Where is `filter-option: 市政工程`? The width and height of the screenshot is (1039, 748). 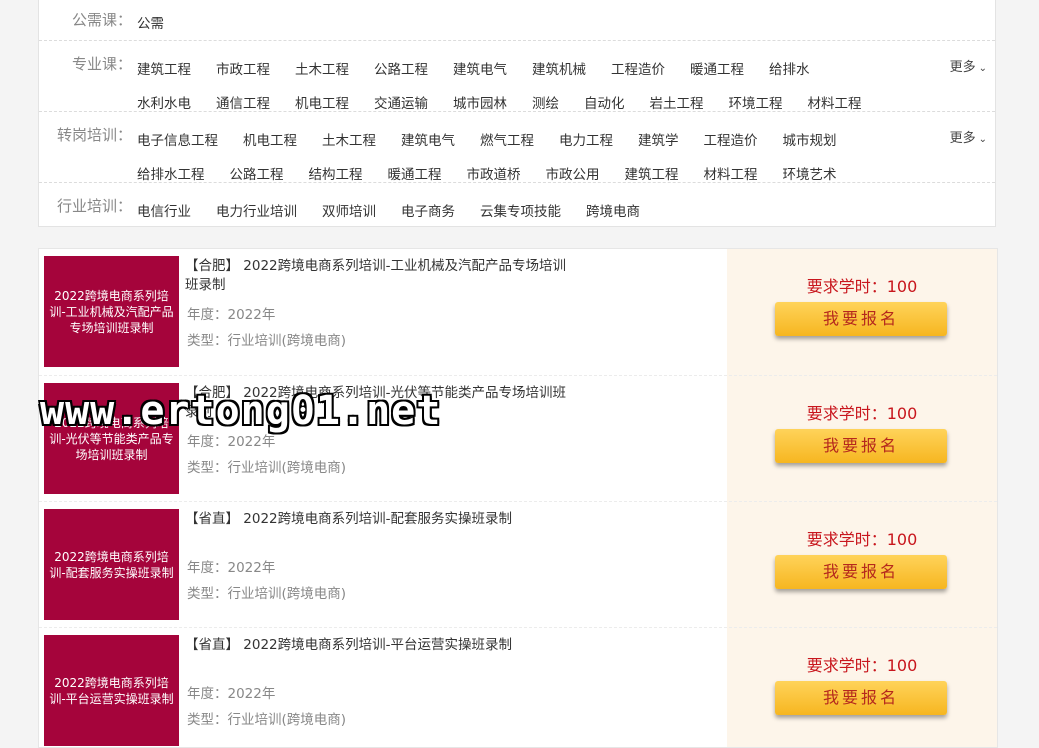
filter-option: 市政工程 is located at coordinates (243, 68).